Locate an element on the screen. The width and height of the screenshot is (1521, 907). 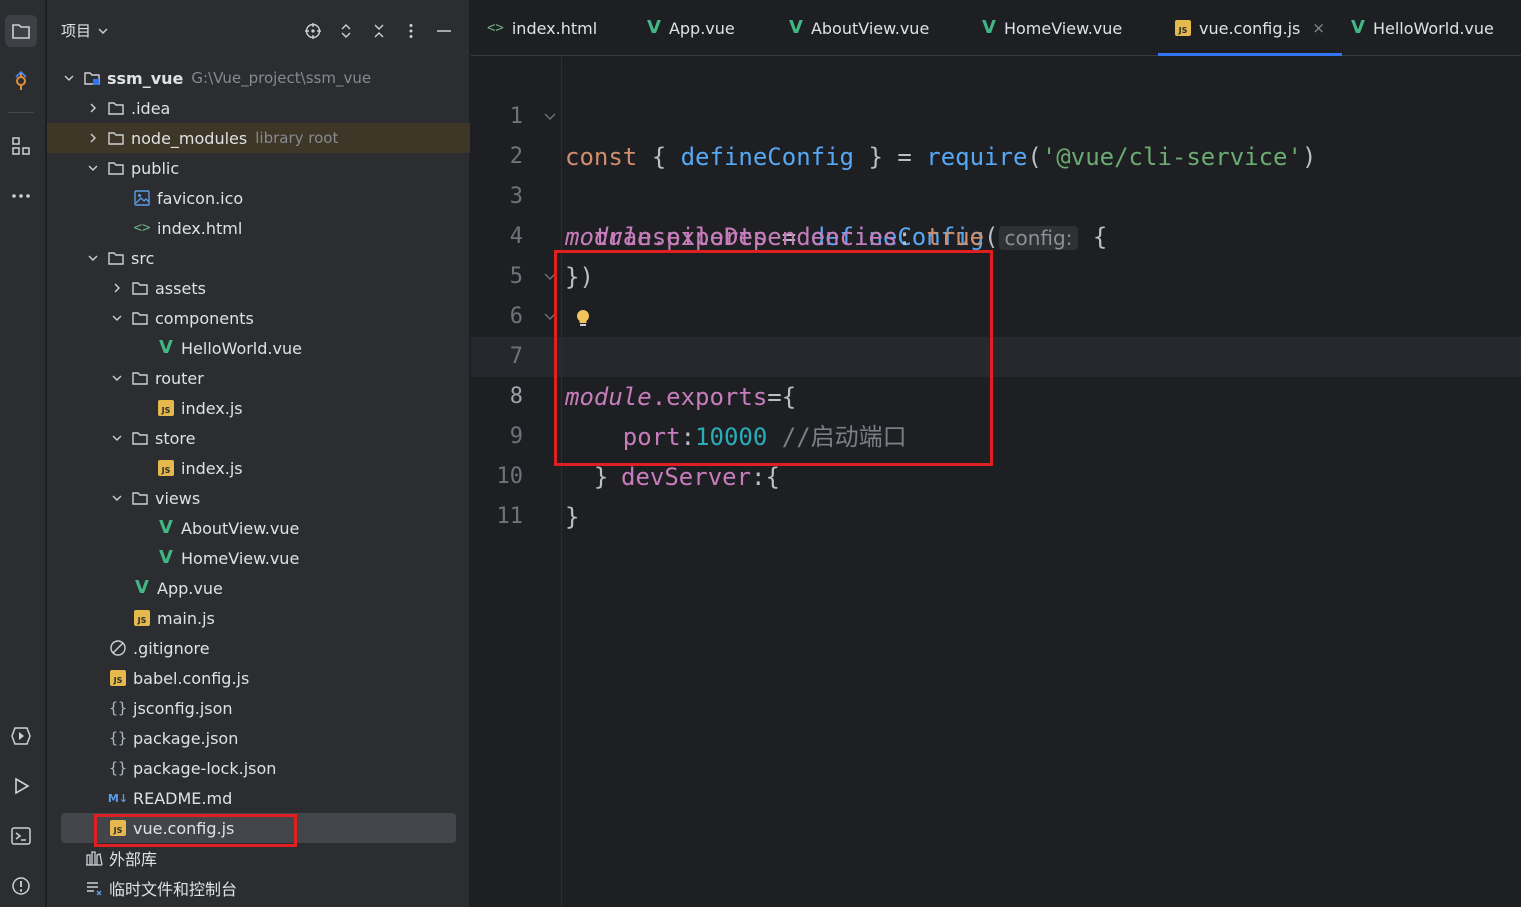
tree-item-main-js: JS main.js is located at coordinates (330, 618).